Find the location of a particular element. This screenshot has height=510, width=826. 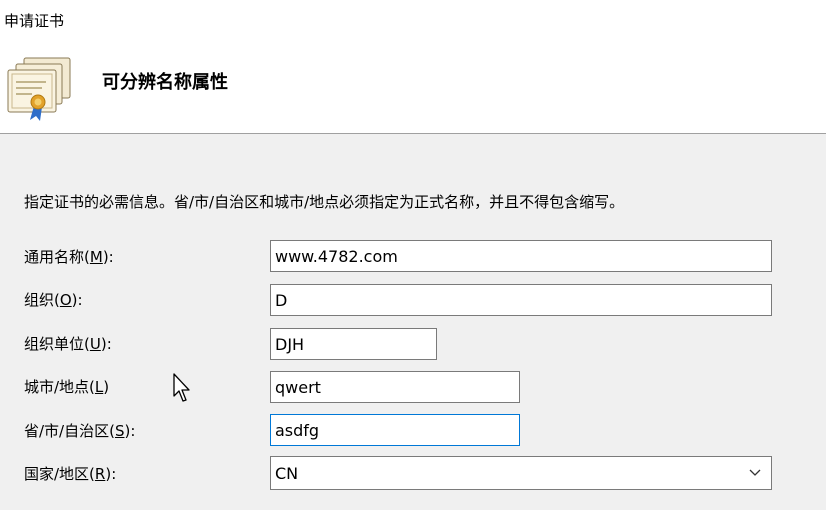

state-label-suffix: ): is located at coordinates (130, 431).